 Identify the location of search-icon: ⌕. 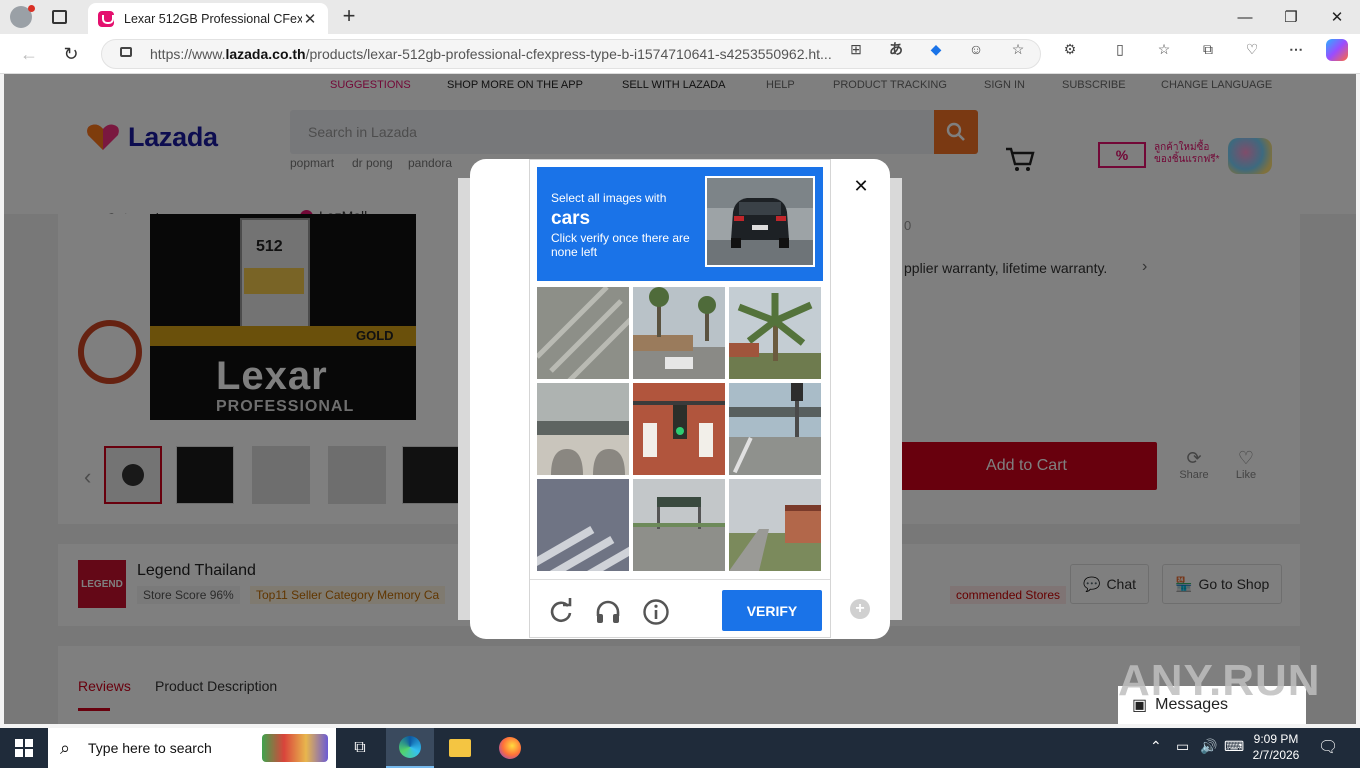
(65, 748).